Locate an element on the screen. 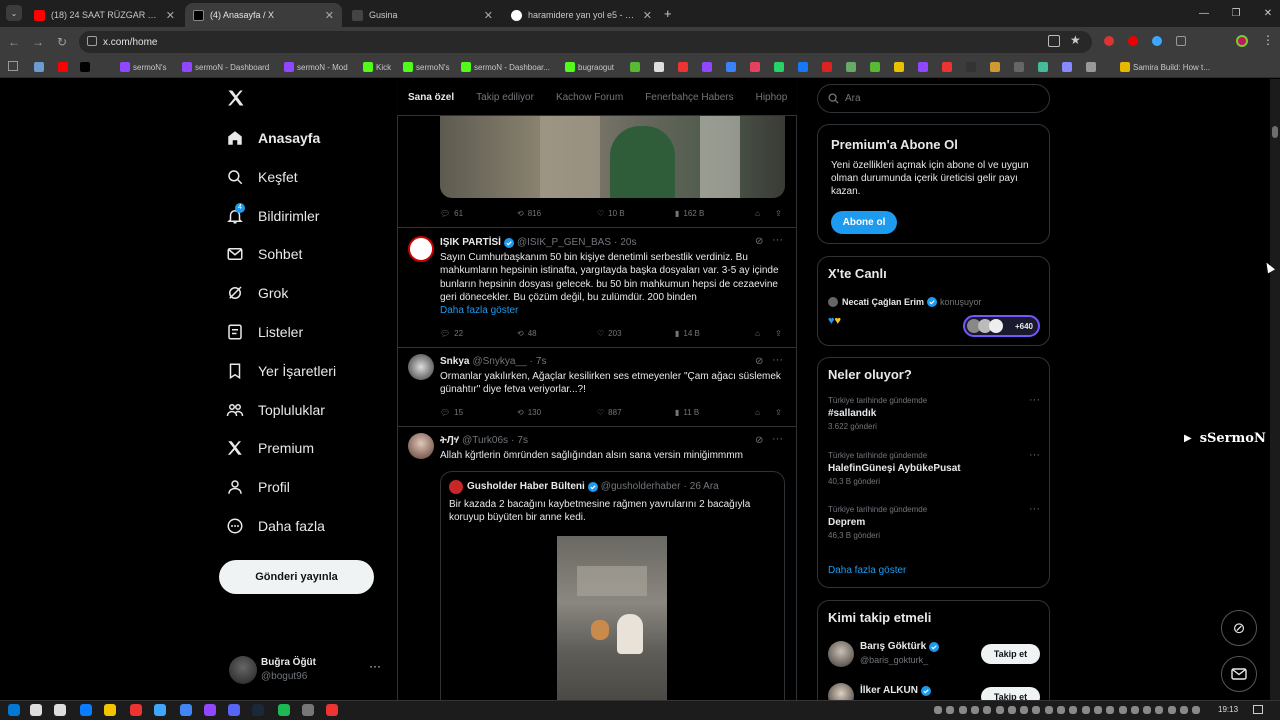 The width and height of the screenshot is (1280, 720). close-icon: ✕ is located at coordinates (170, 15).